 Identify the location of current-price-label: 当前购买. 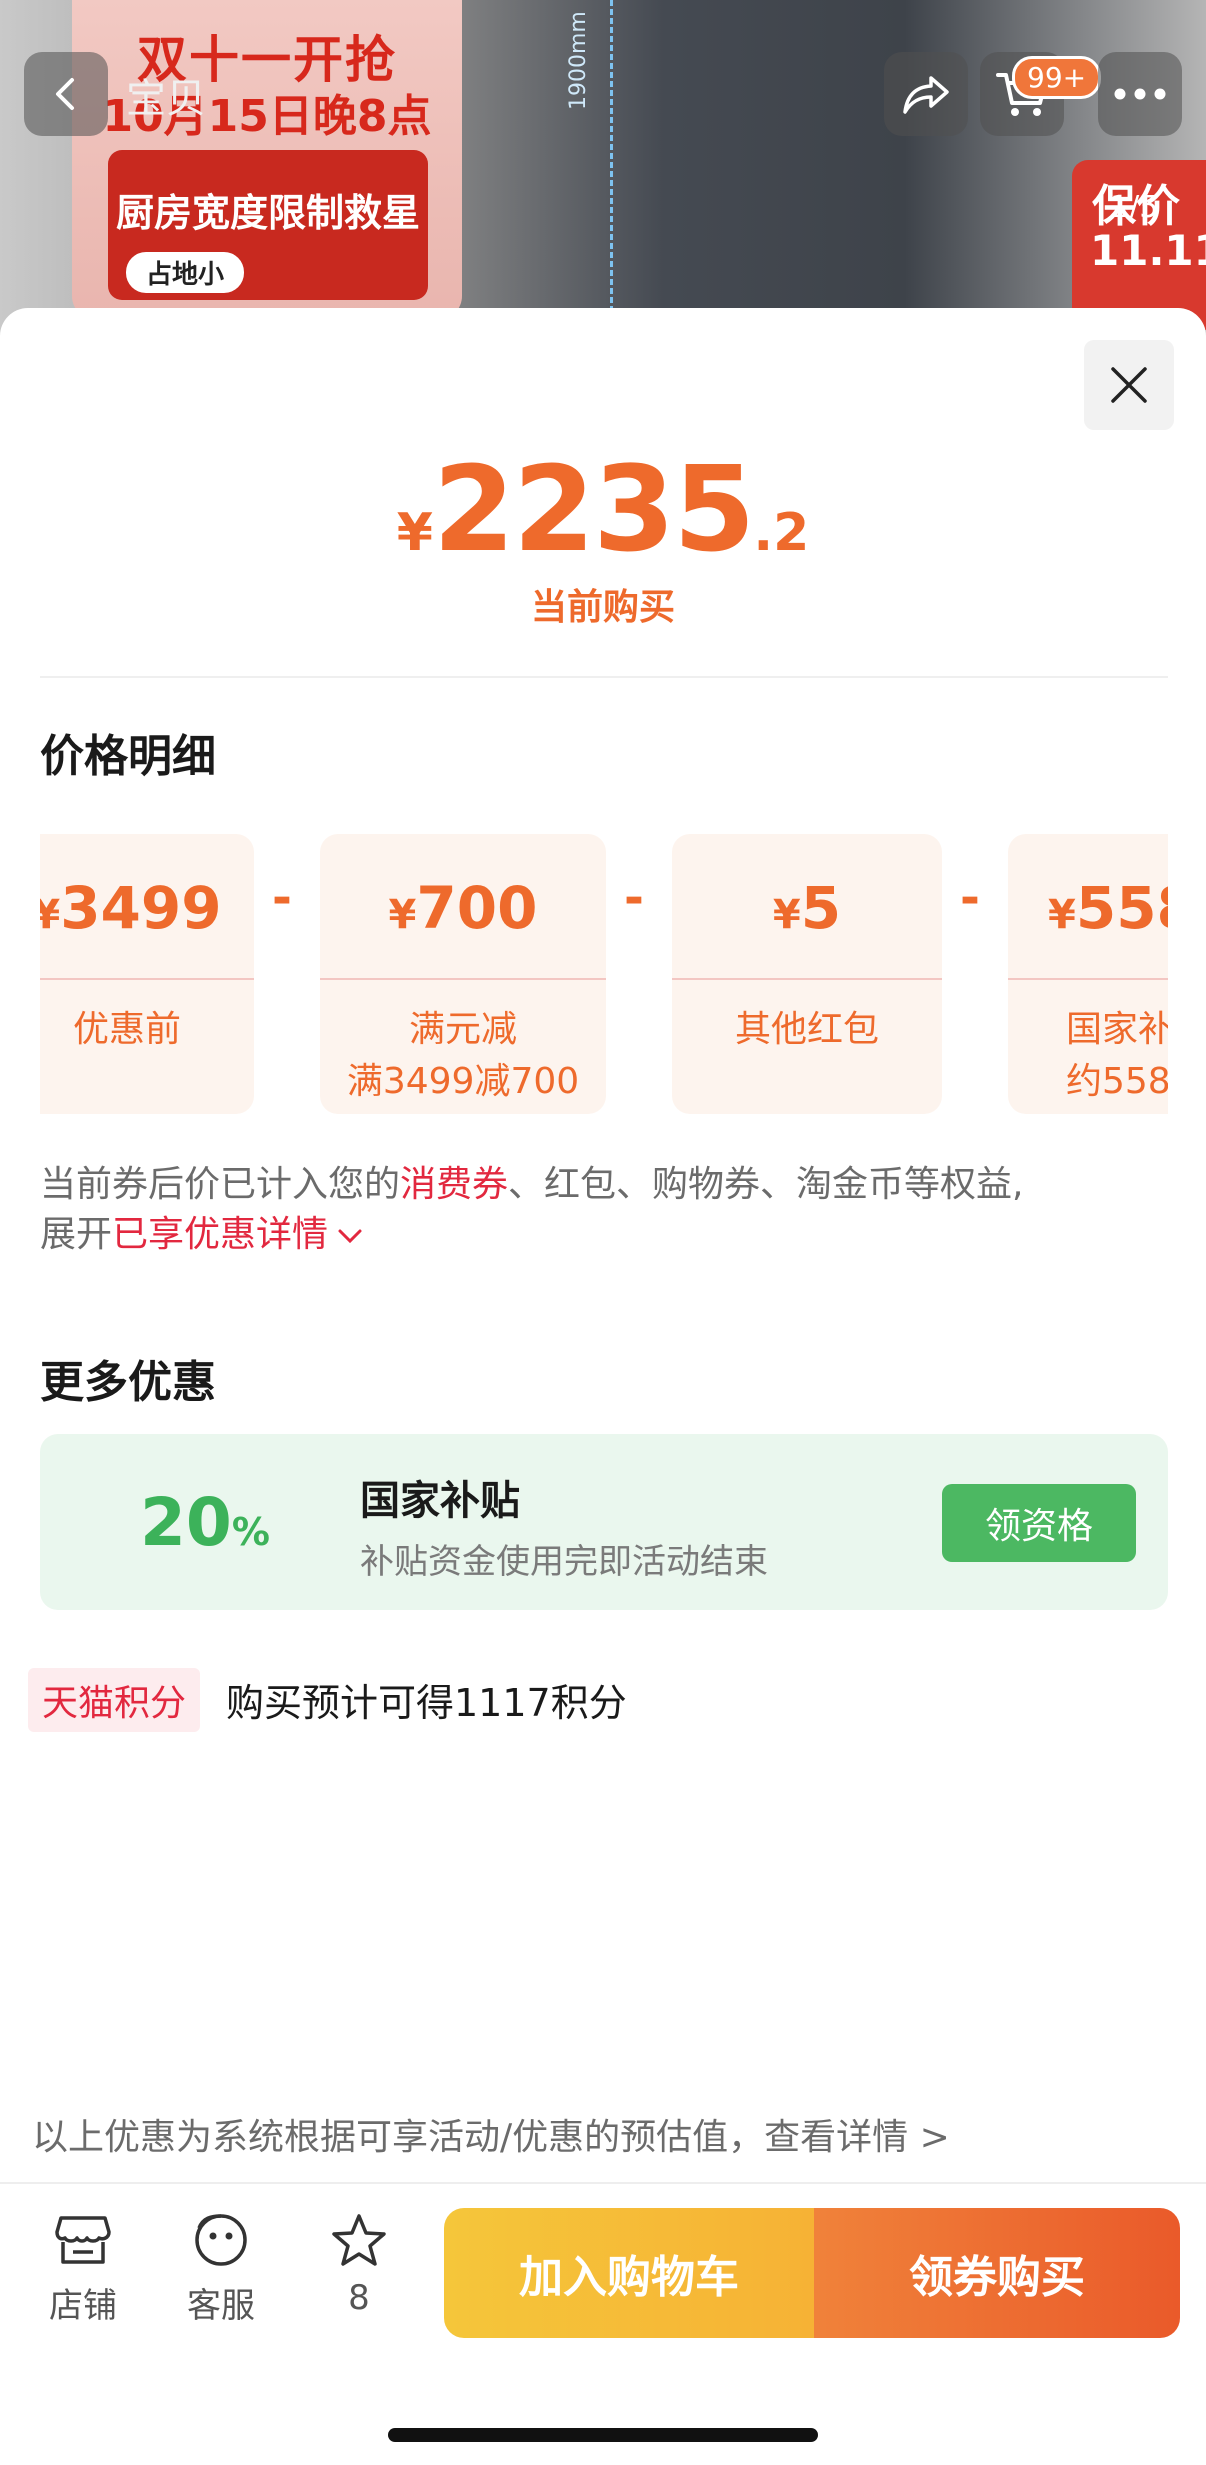
(602, 607).